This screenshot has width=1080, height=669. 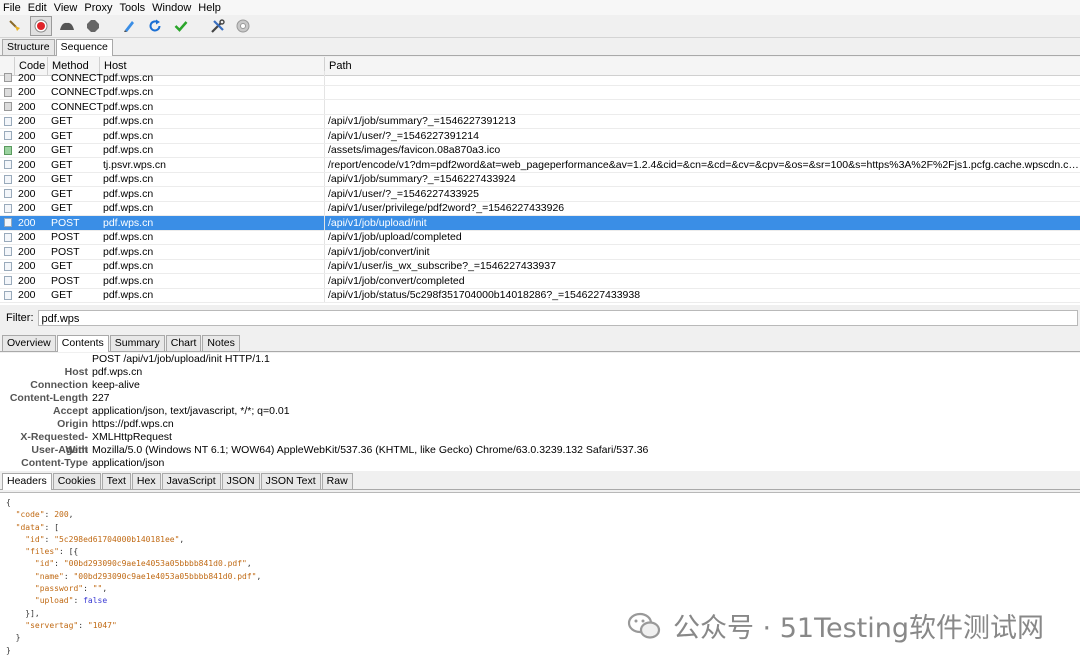 I want to click on row-path: /api/v1/job/upload/init, so click(x=377, y=222).